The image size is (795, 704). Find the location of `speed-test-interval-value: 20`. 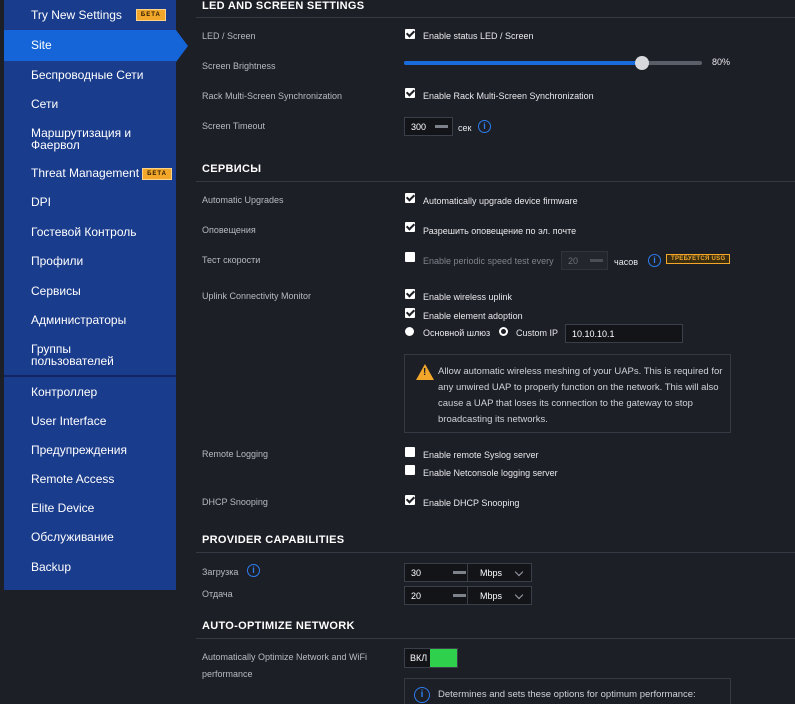

speed-test-interval-value: 20 is located at coordinates (573, 260).